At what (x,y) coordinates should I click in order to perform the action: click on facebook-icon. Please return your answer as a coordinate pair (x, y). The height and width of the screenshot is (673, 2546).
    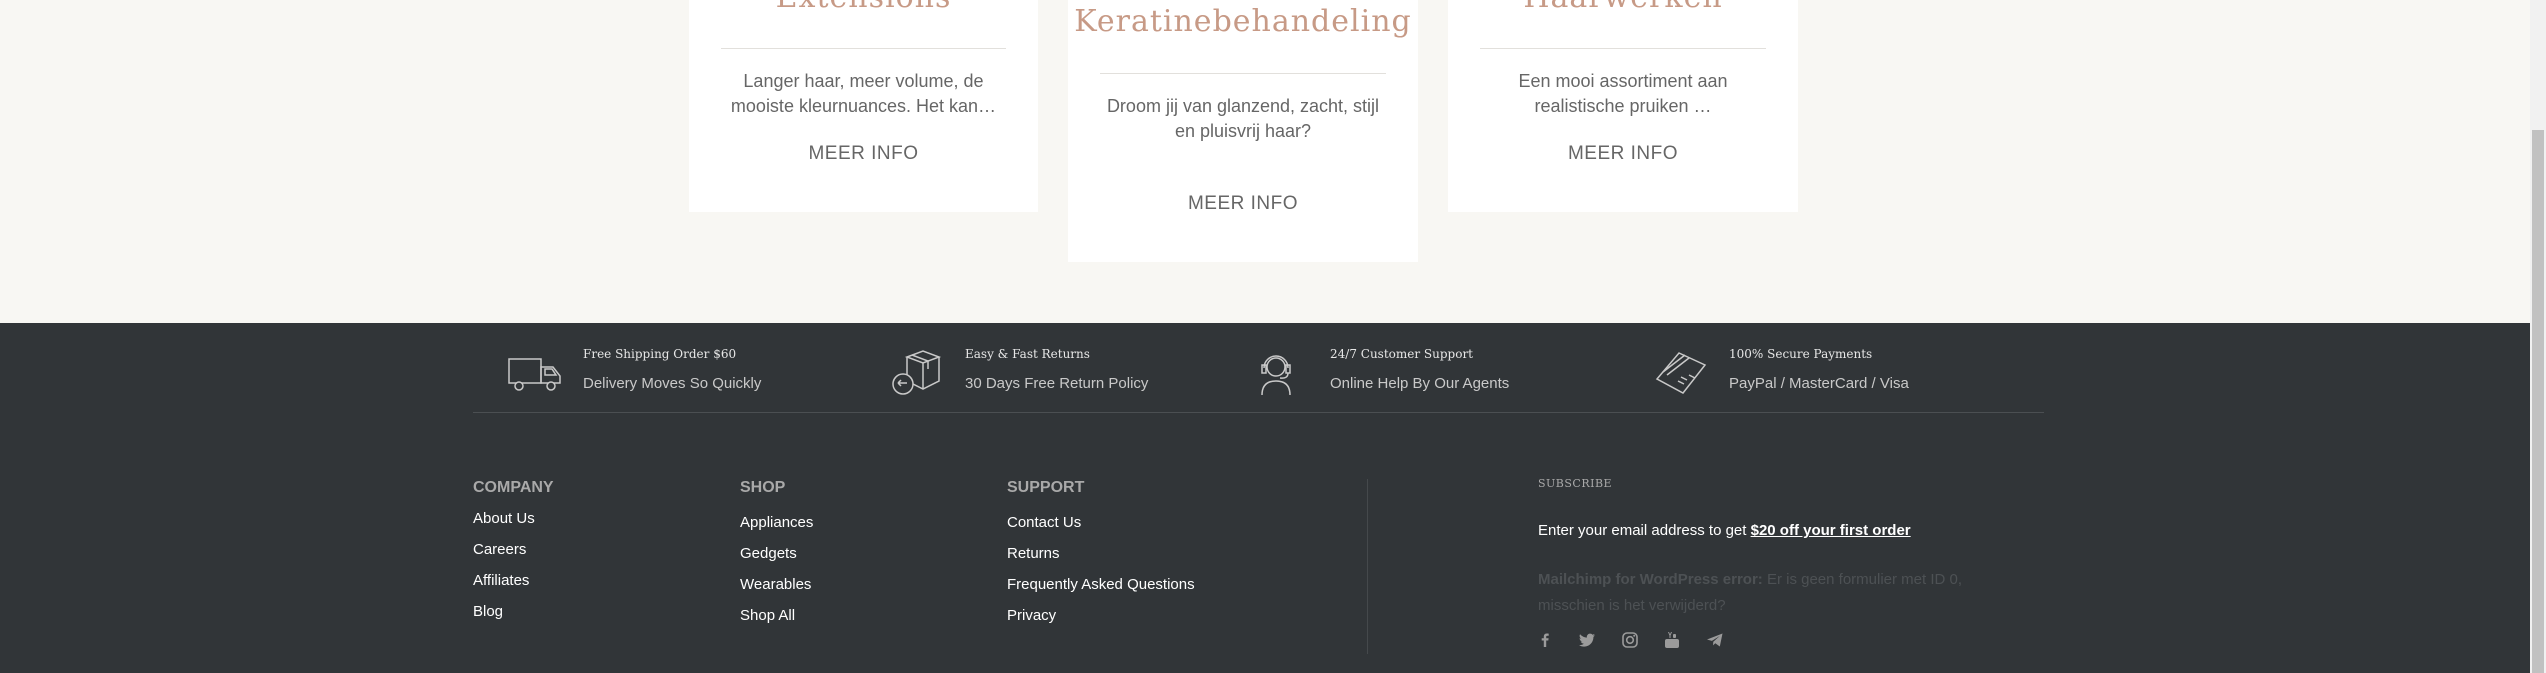
    Looking at the image, I should click on (1545, 640).